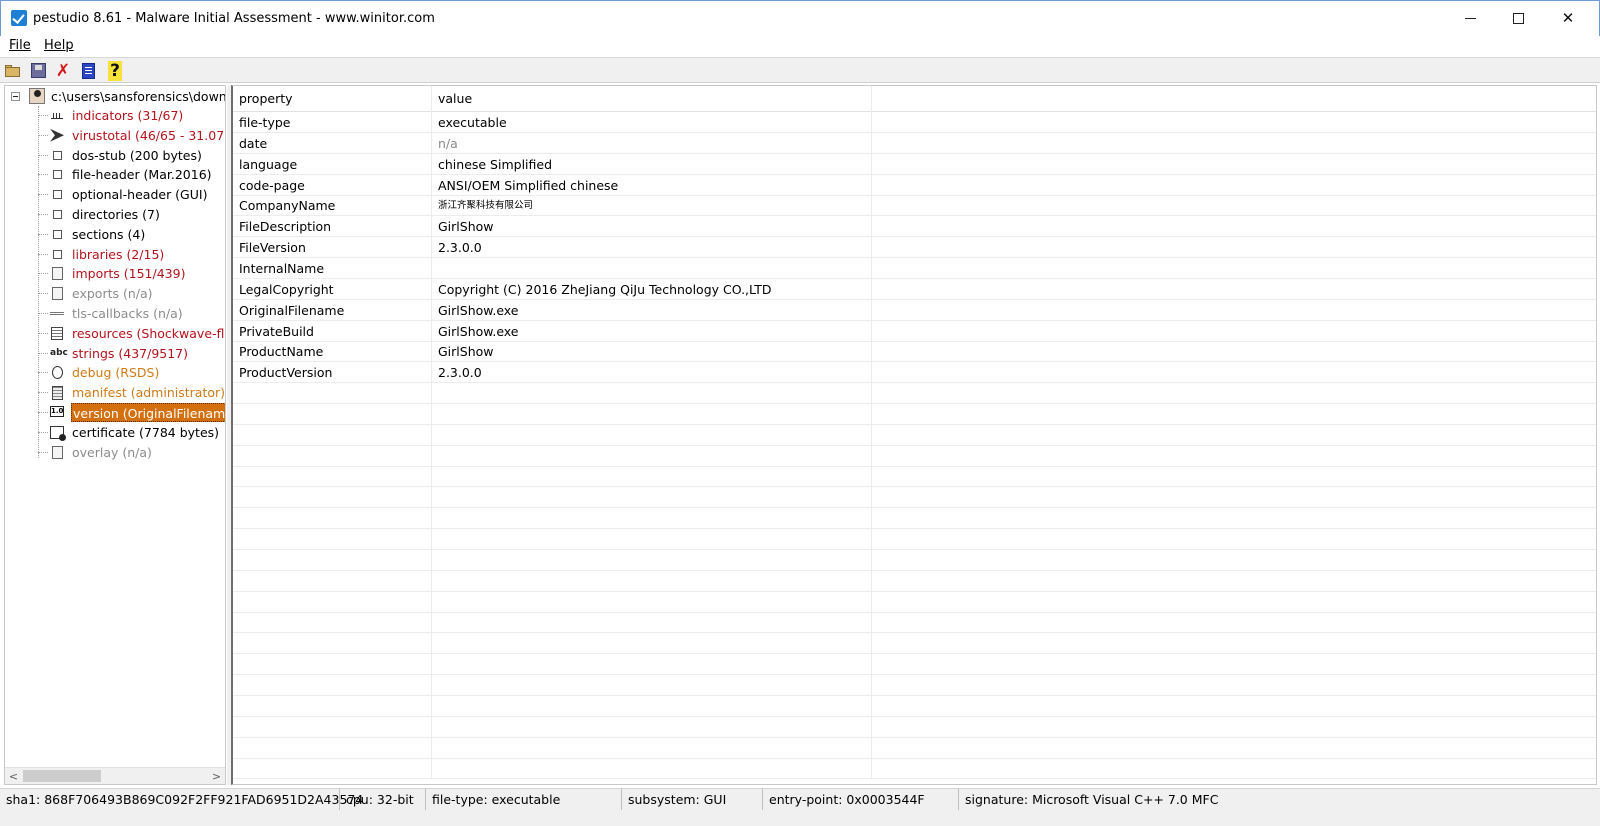 The height and width of the screenshot is (826, 1600). I want to click on red-x-icon: ✗, so click(63, 71).